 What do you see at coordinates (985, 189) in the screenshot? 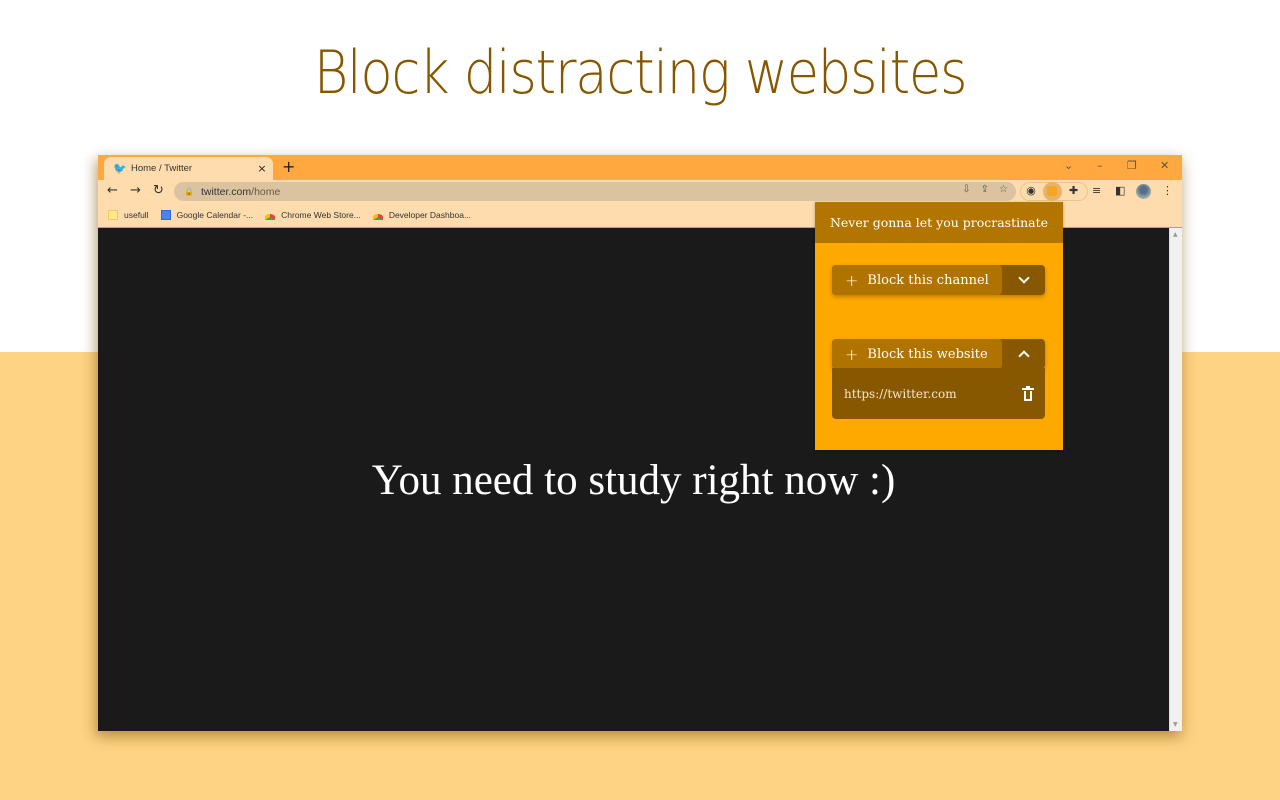
I see `share-icon: ⇪` at bounding box center [985, 189].